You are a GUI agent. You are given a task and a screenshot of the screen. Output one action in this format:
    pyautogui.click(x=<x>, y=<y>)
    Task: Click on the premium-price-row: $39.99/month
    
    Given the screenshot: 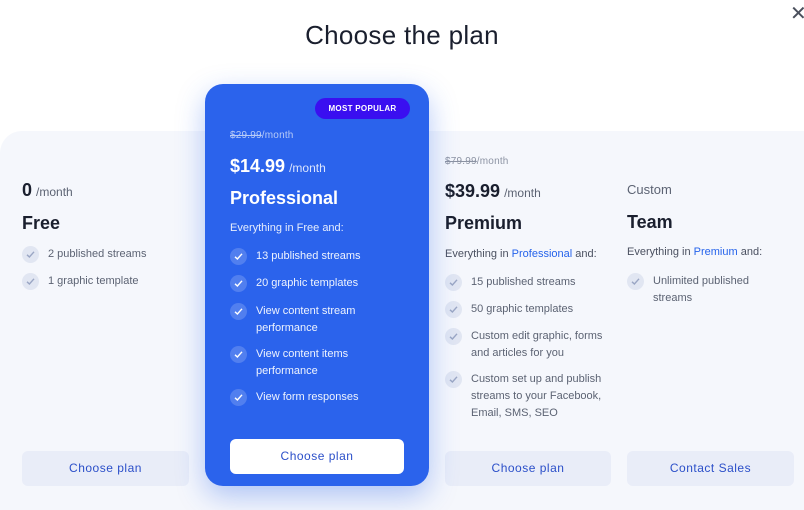 What is the action you would take?
    pyautogui.click(x=493, y=191)
    